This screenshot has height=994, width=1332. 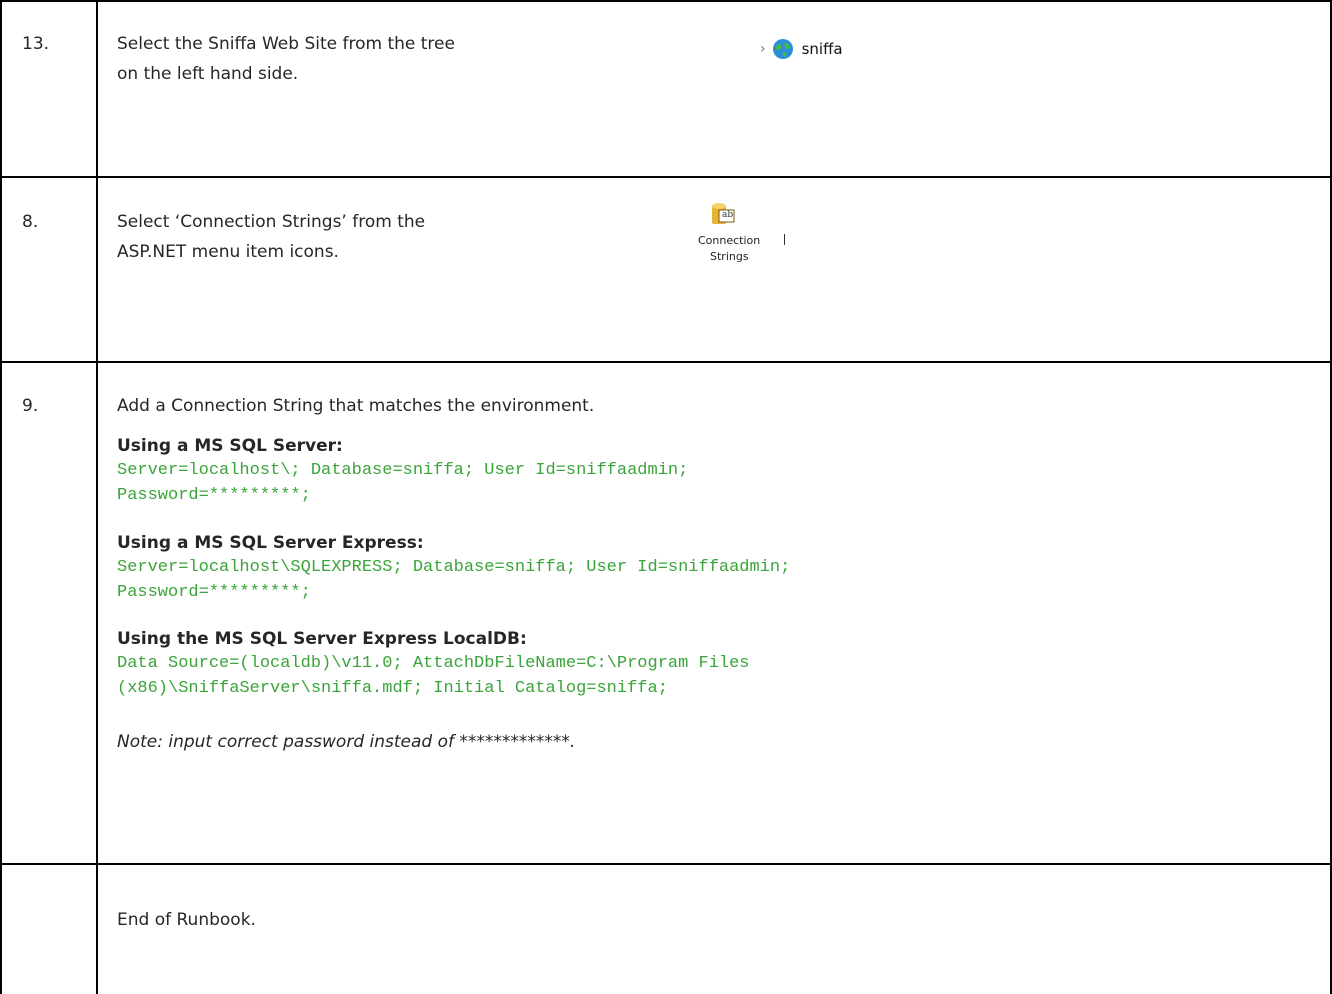 What do you see at coordinates (822, 49) in the screenshot?
I see `tree-node-label: sniffa` at bounding box center [822, 49].